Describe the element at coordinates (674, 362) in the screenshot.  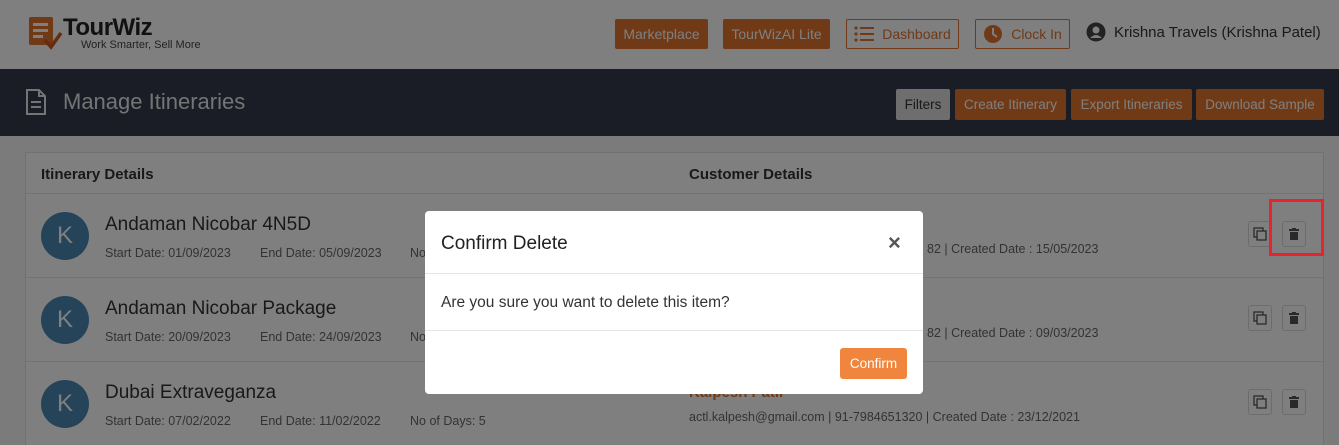
I see `dialog-footer: Confirm` at that location.